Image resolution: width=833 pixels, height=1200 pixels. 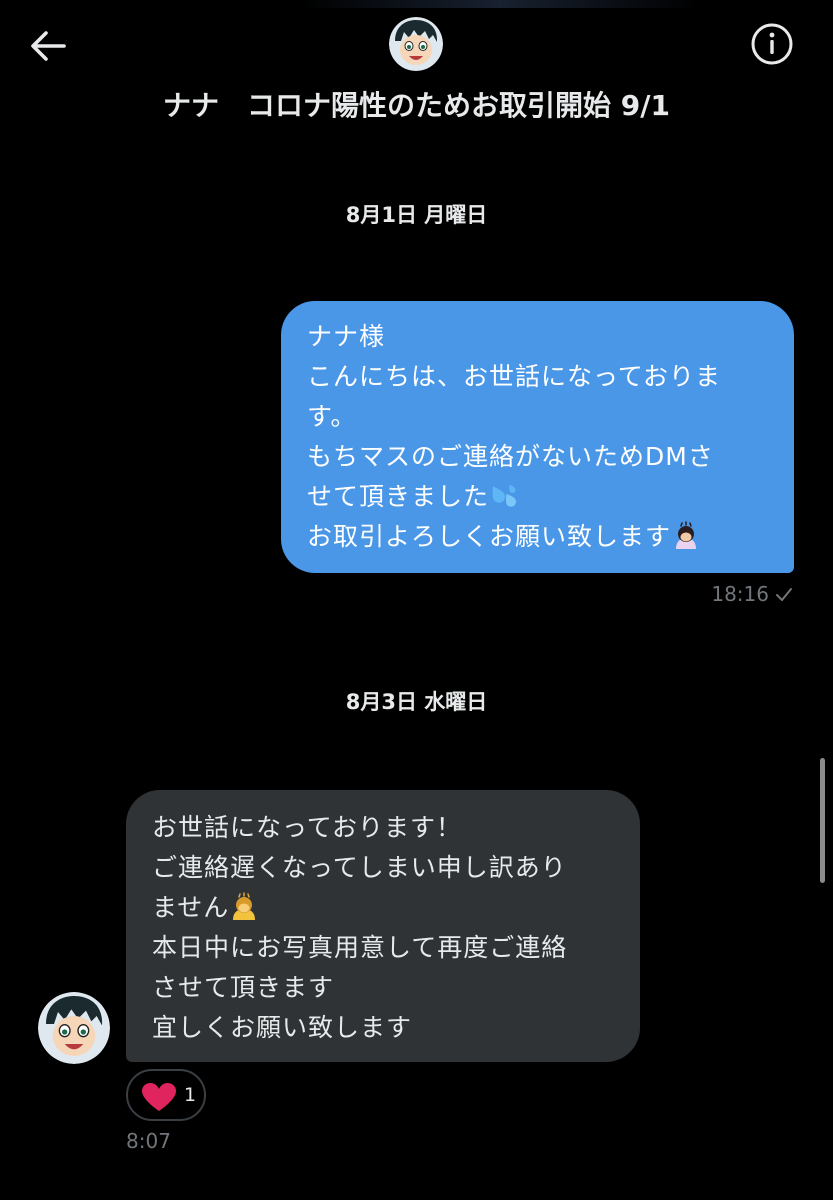 What do you see at coordinates (398, 496) in the screenshot?
I see `message-line-text: せて頂きました` at bounding box center [398, 496].